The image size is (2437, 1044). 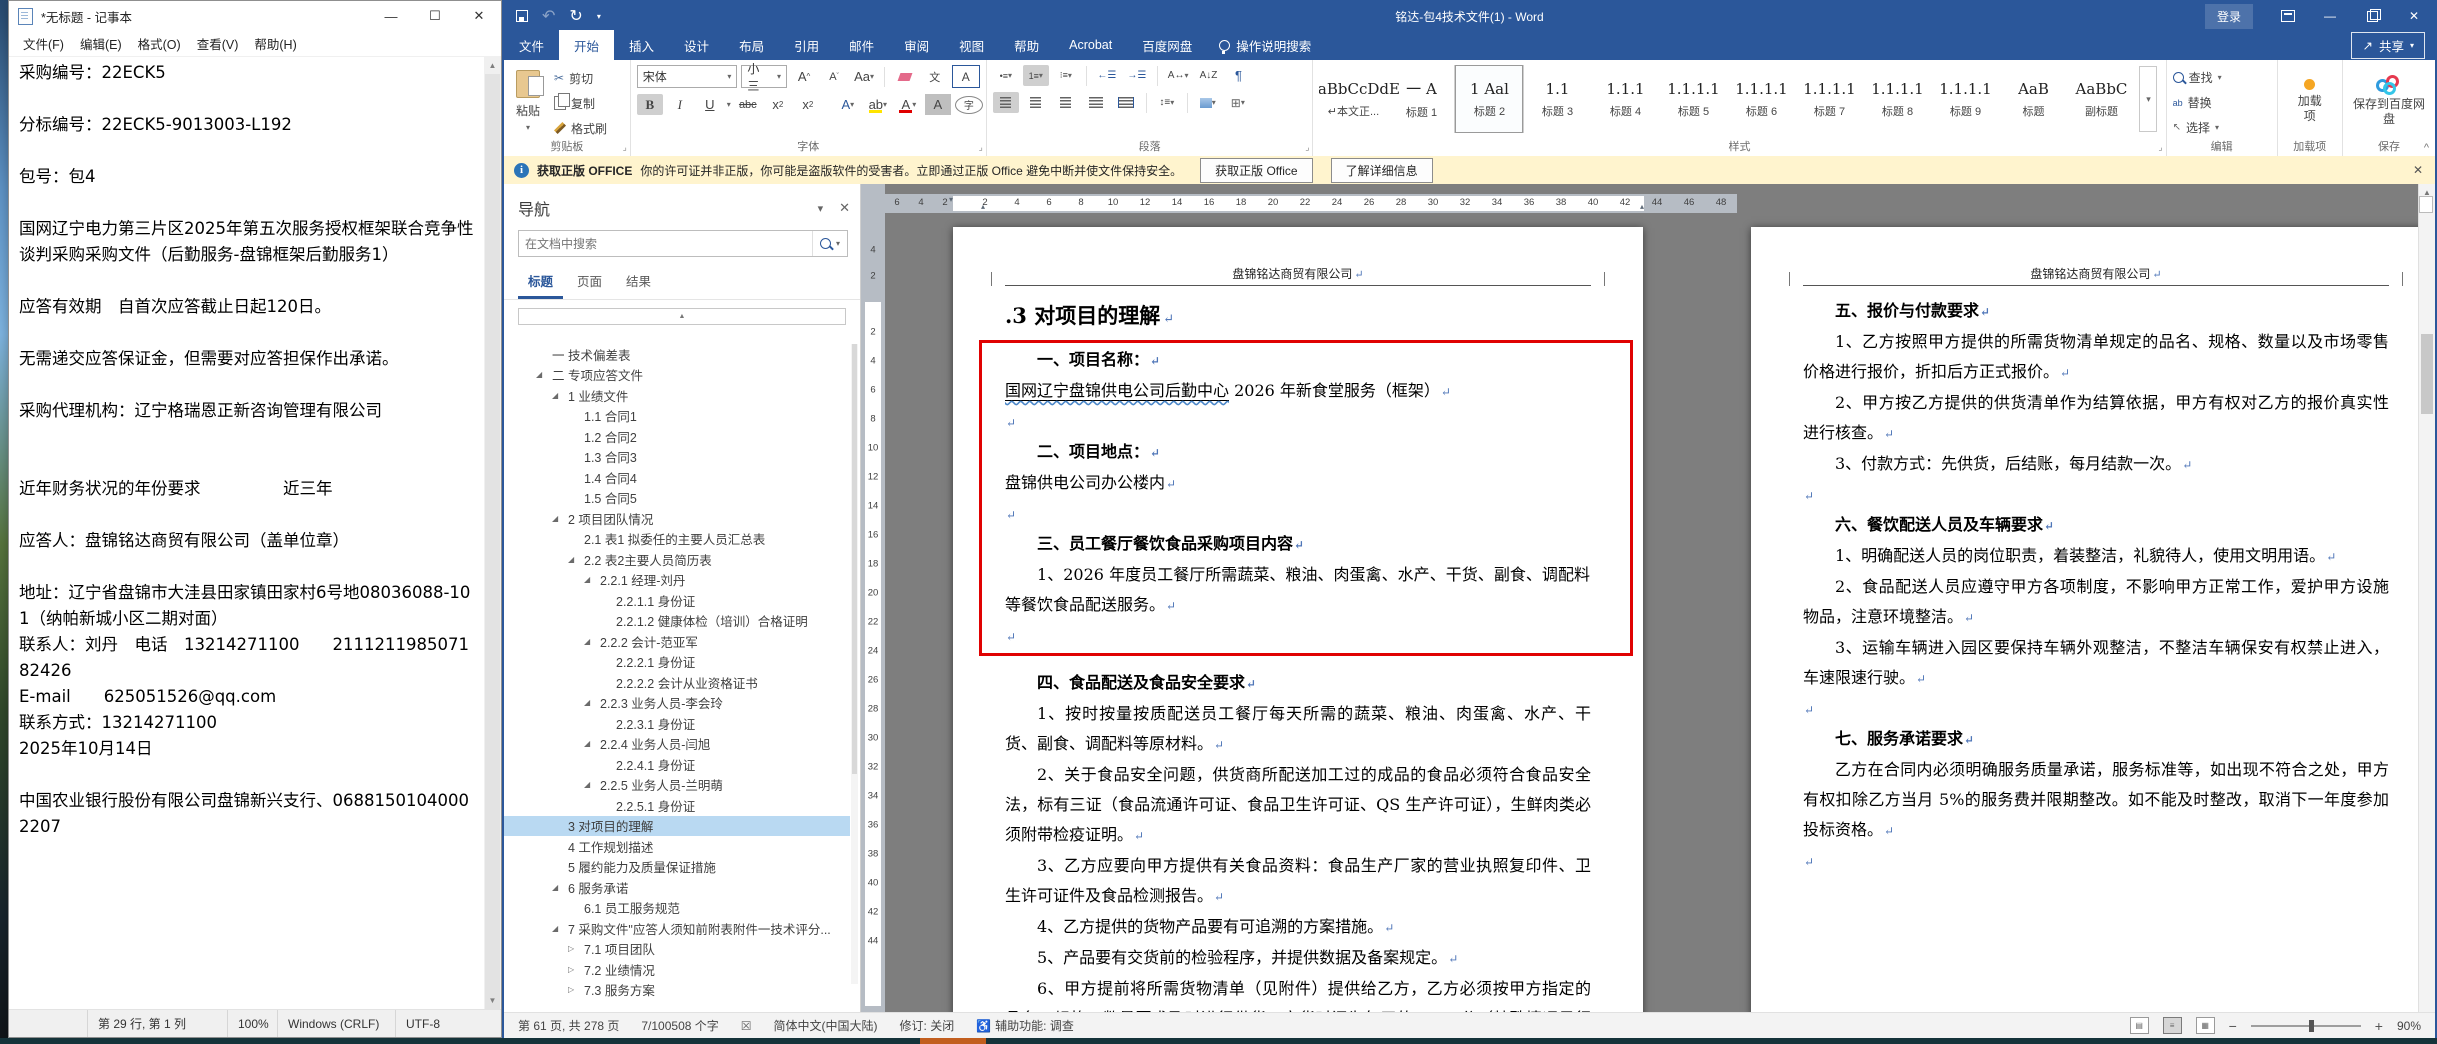 What do you see at coordinates (677, 867) in the screenshot?
I see `nav-tree-item: 5 履约能力及质量保证措施` at bounding box center [677, 867].